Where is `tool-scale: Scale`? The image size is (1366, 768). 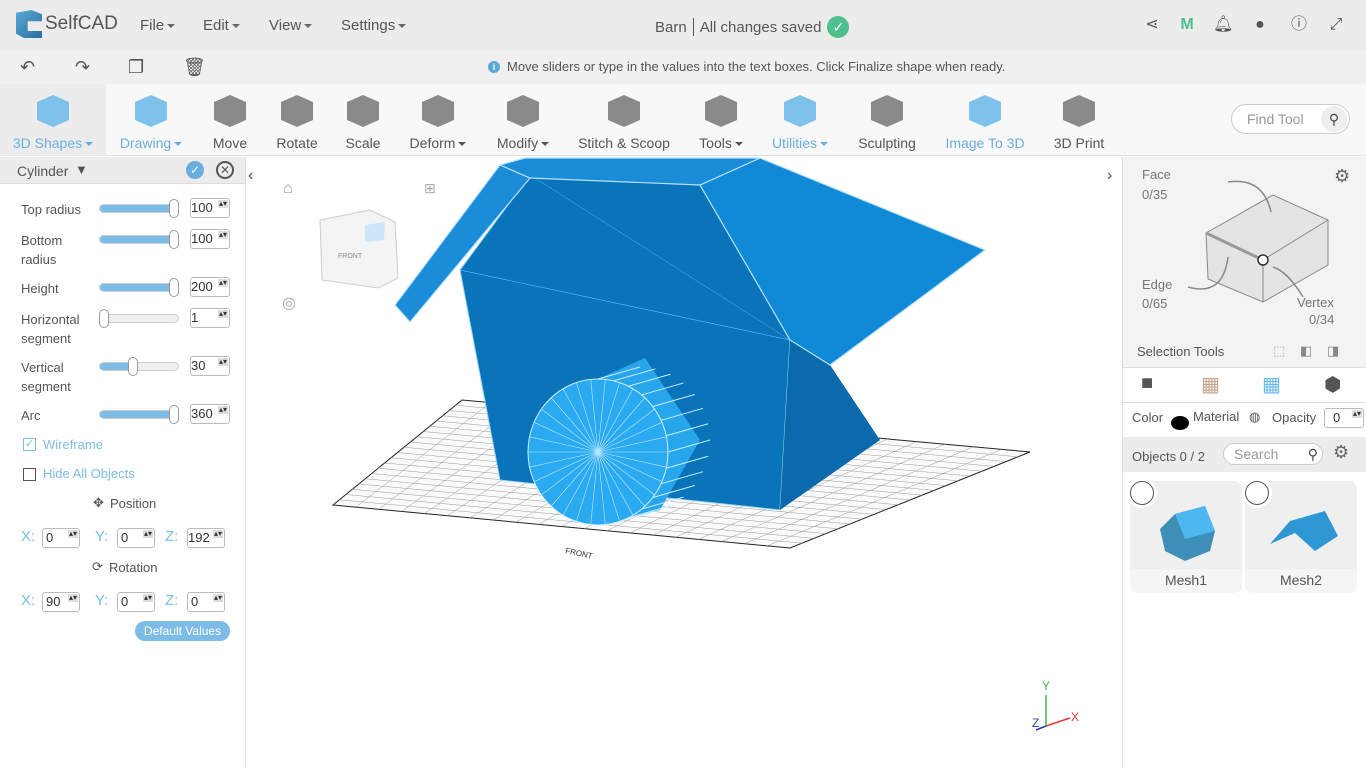 tool-scale: Scale is located at coordinates (363, 120).